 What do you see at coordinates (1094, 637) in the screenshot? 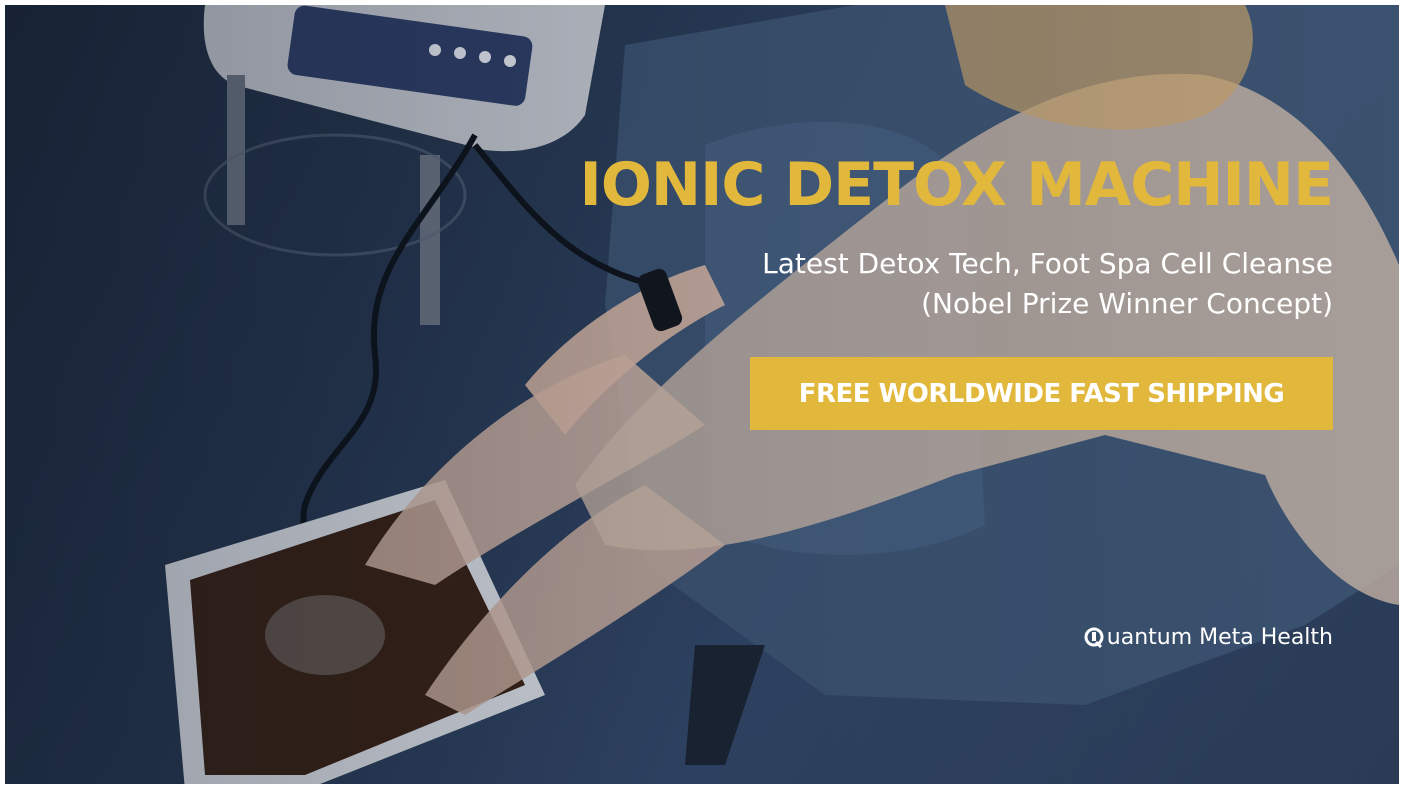
I see `q-logo-icon` at bounding box center [1094, 637].